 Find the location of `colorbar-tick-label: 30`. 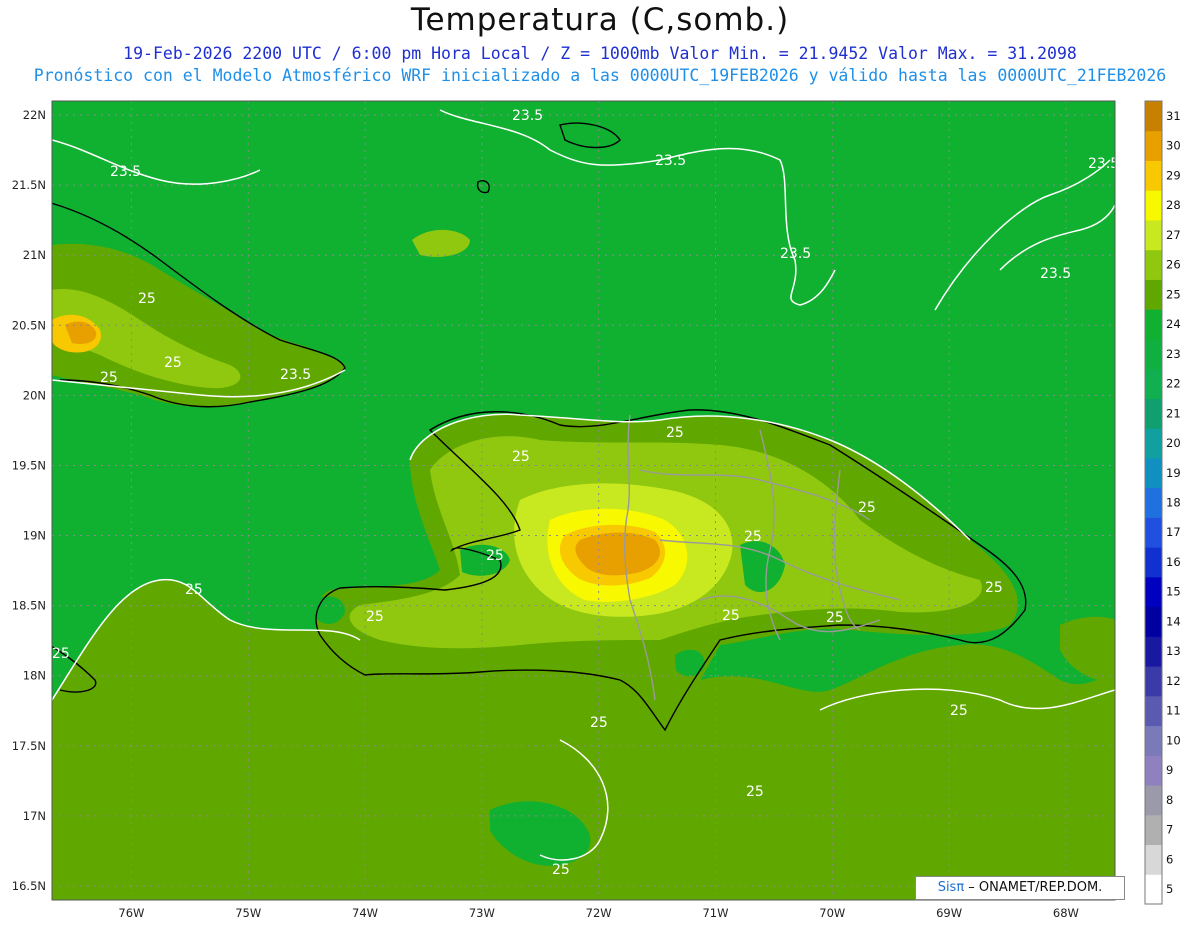

colorbar-tick-label: 30 is located at coordinates (1173, 146).